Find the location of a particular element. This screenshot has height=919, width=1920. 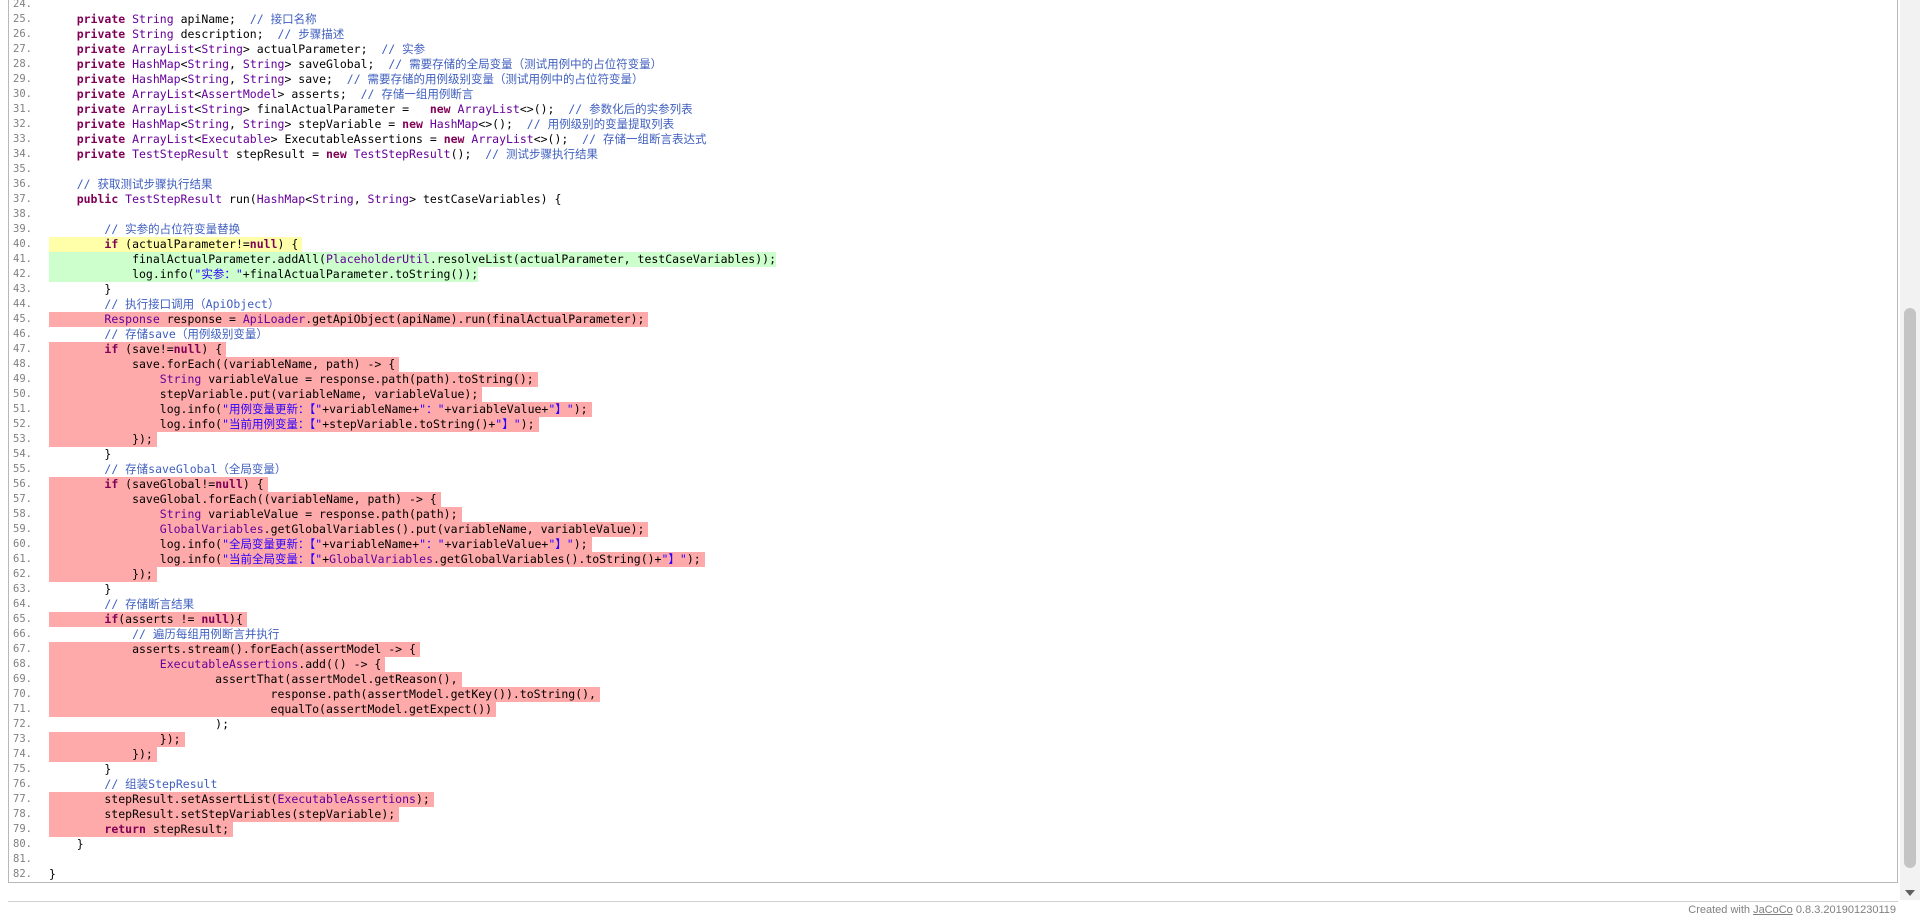

code-token: null is located at coordinates (263, 244).